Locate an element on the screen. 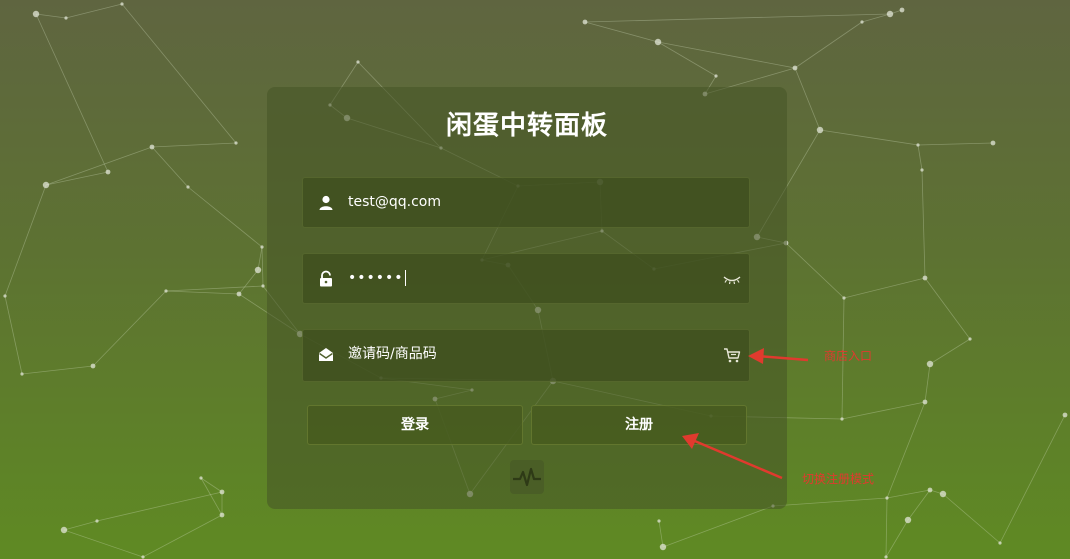 This screenshot has height=559, width=1070. cart-icon is located at coordinates (732, 355).